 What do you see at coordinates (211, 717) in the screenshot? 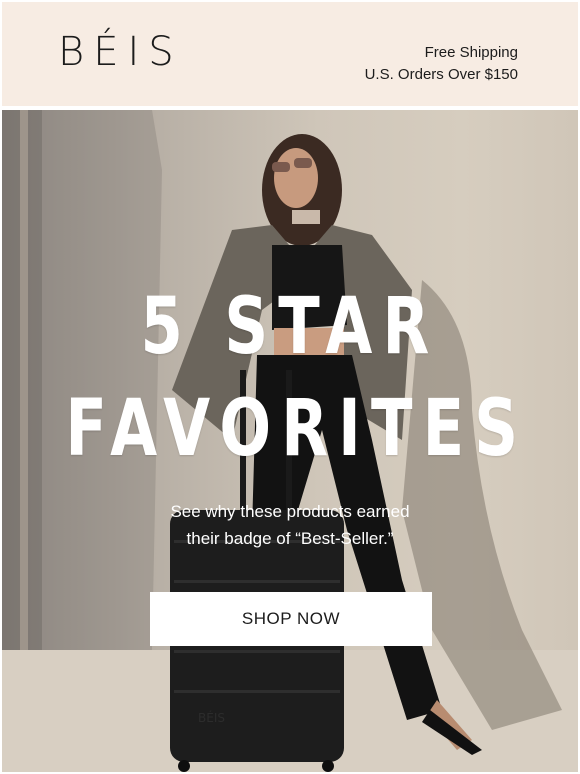
I see `suitcase-brand-mark: BÉIS` at bounding box center [211, 717].